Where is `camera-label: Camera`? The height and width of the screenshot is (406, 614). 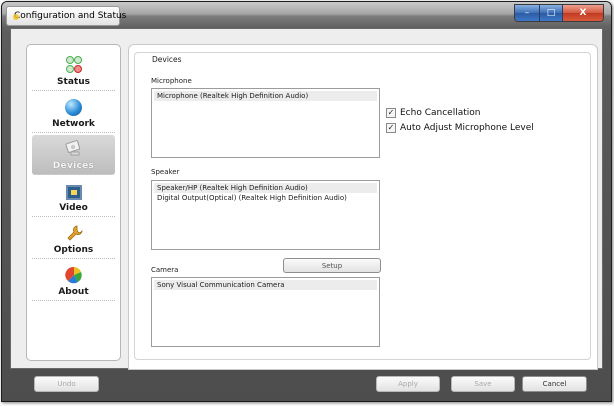
camera-label: Camera is located at coordinates (165, 270).